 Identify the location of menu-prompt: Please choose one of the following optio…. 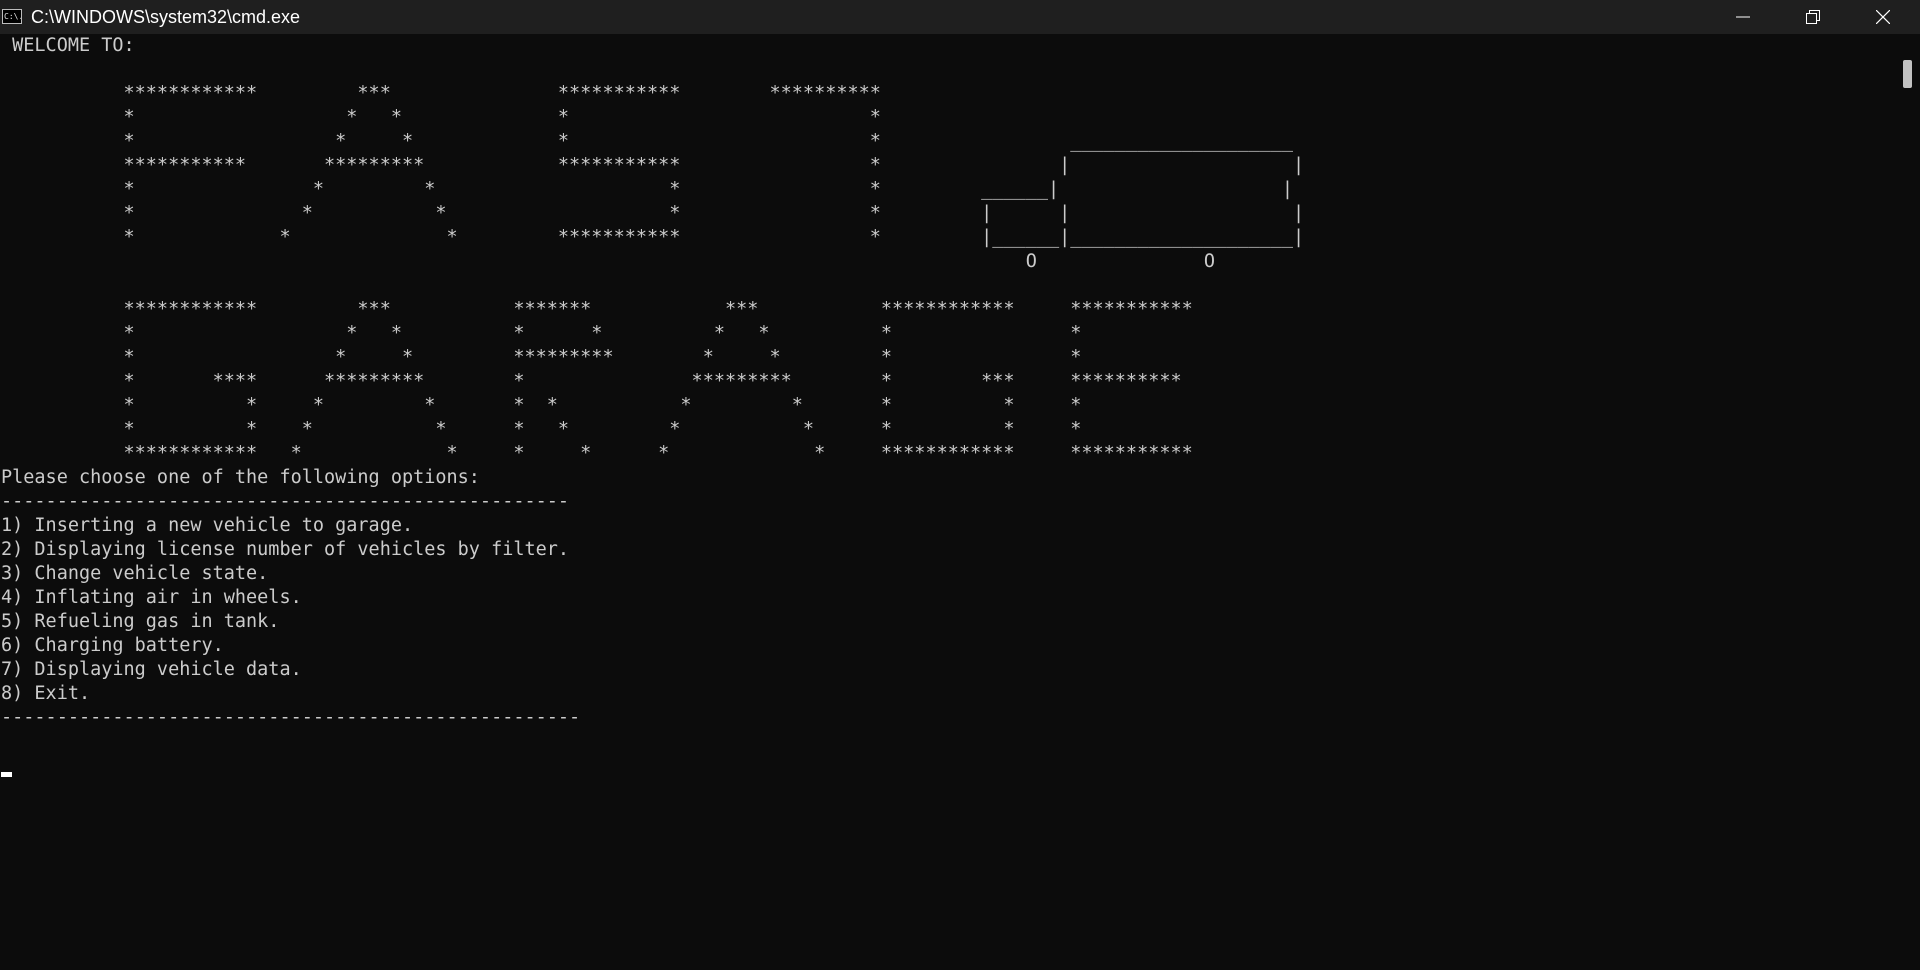
(240, 477).